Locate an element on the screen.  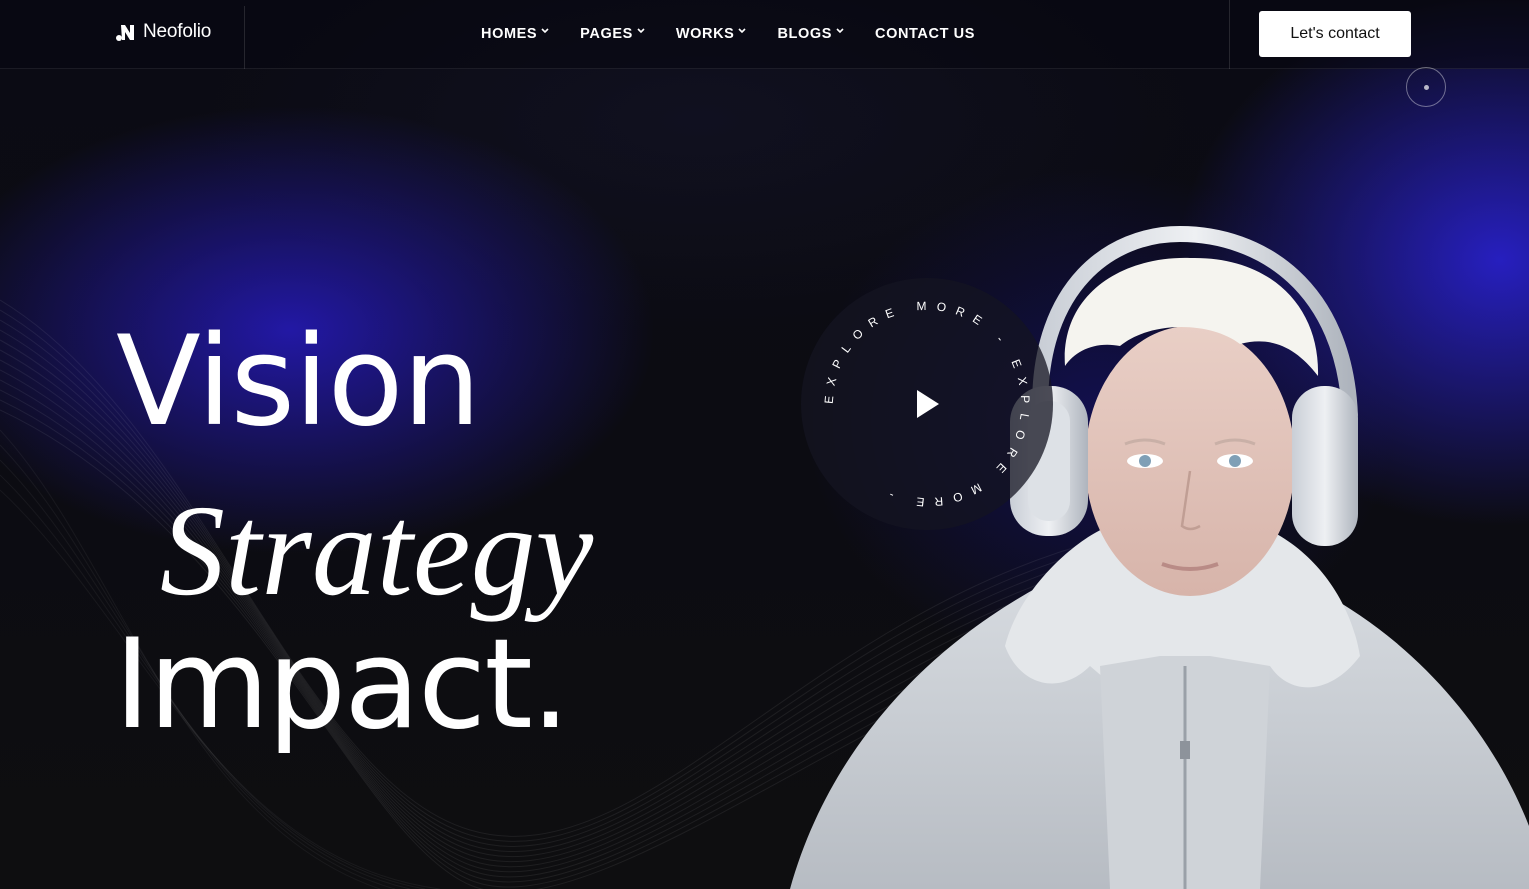
logo-icon is located at coordinates (125, 33).